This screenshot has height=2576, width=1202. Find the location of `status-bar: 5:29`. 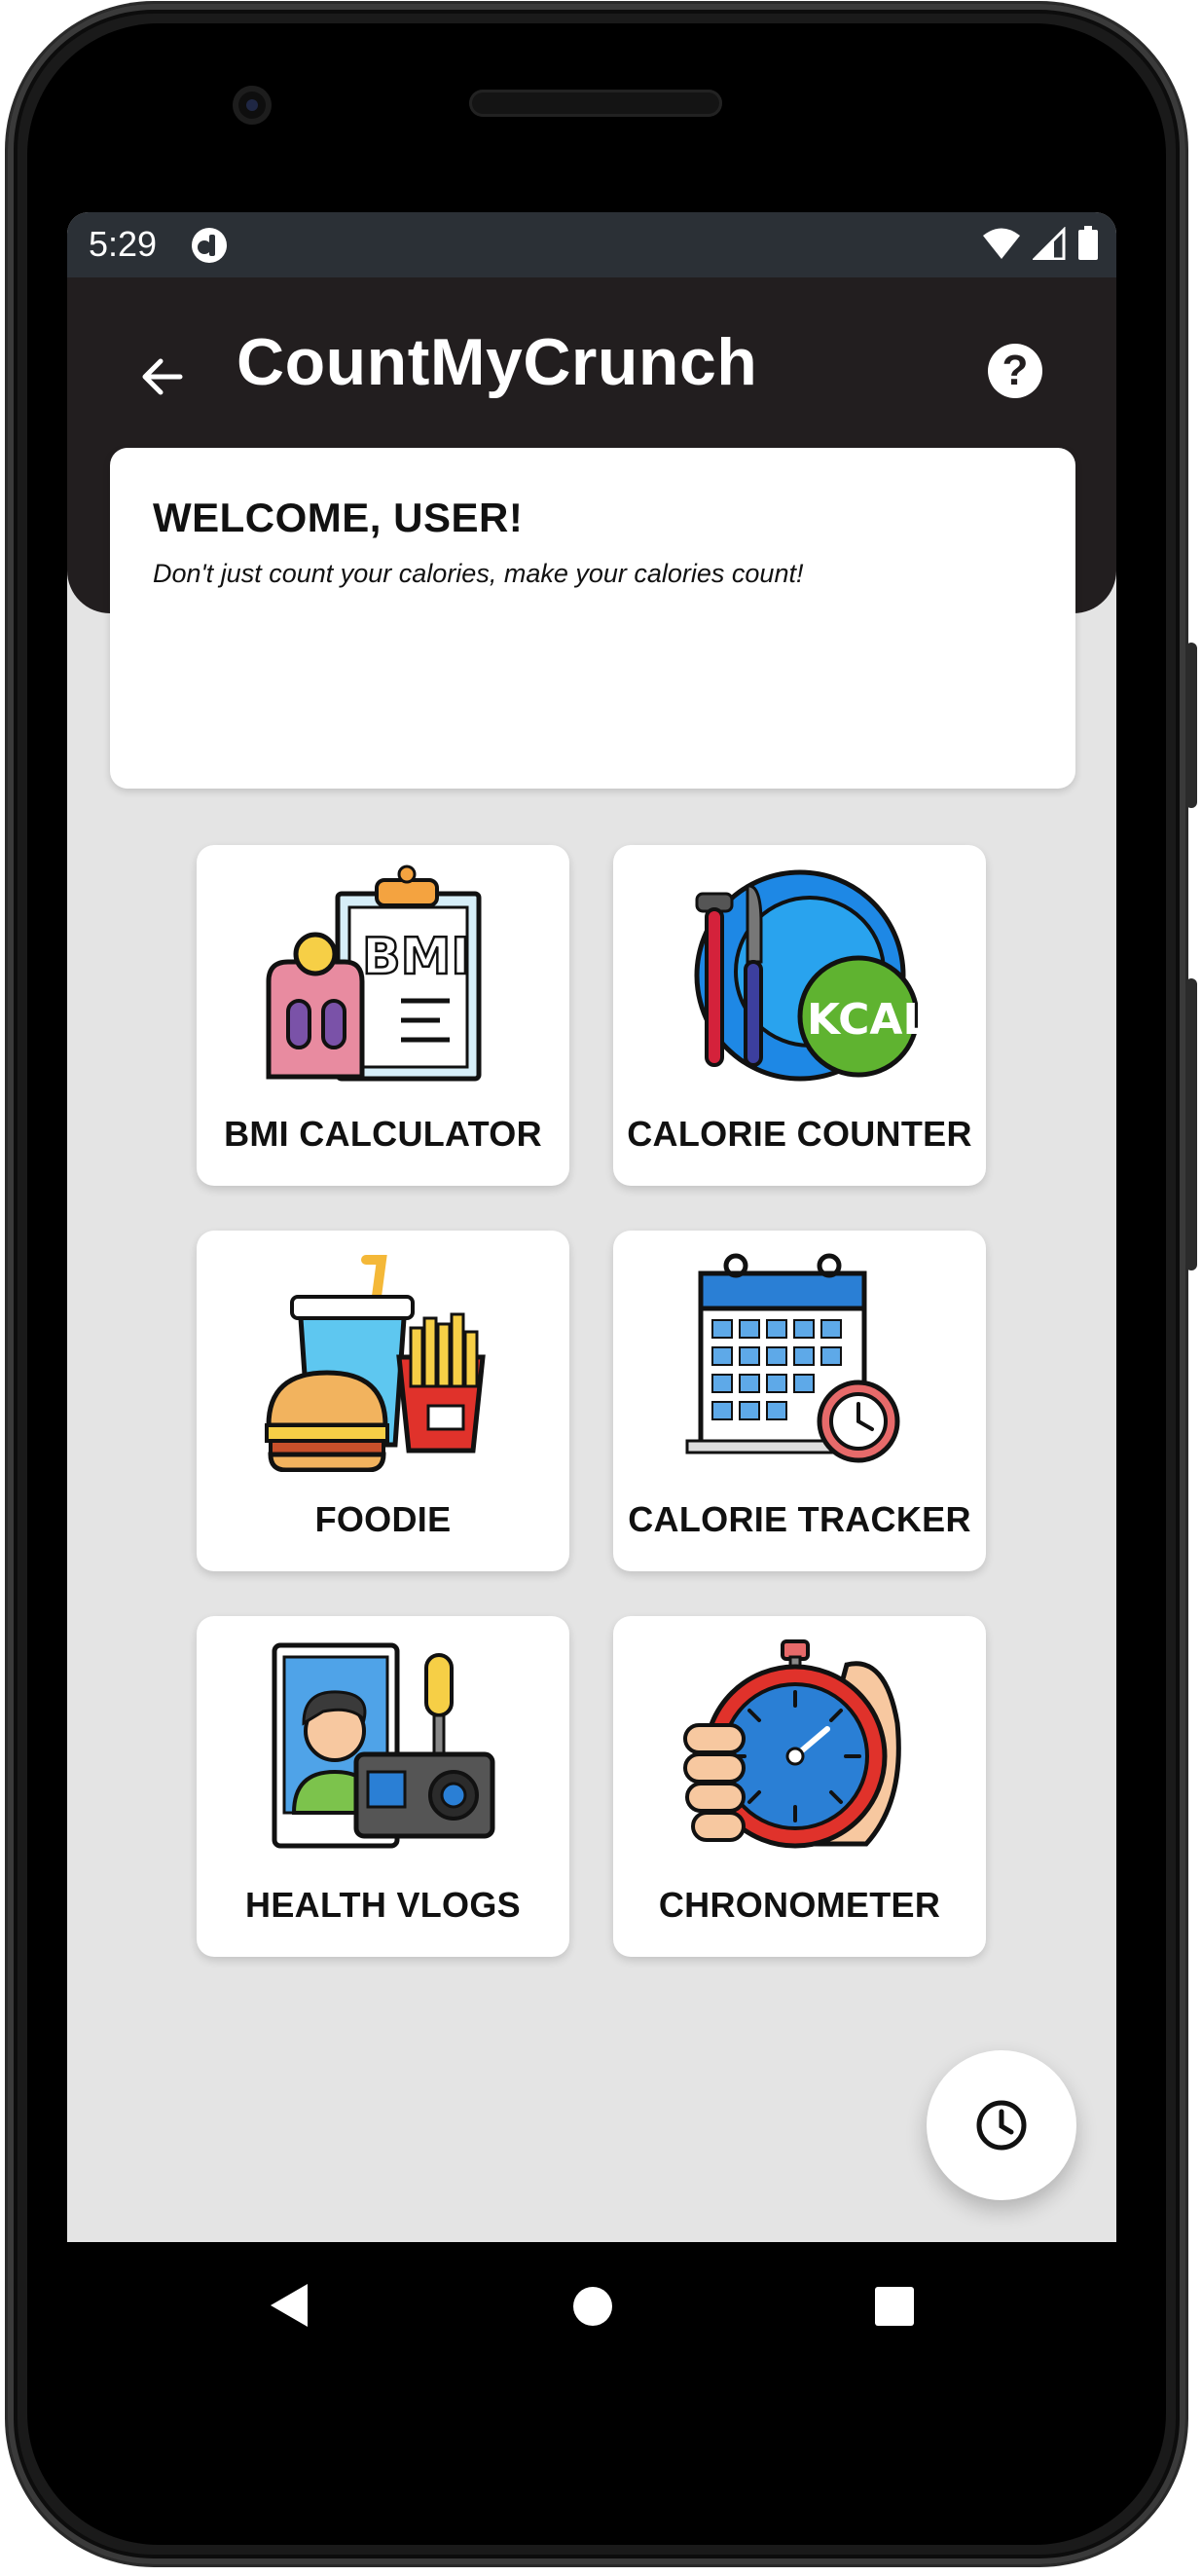

status-bar: 5:29 is located at coordinates (591, 244).